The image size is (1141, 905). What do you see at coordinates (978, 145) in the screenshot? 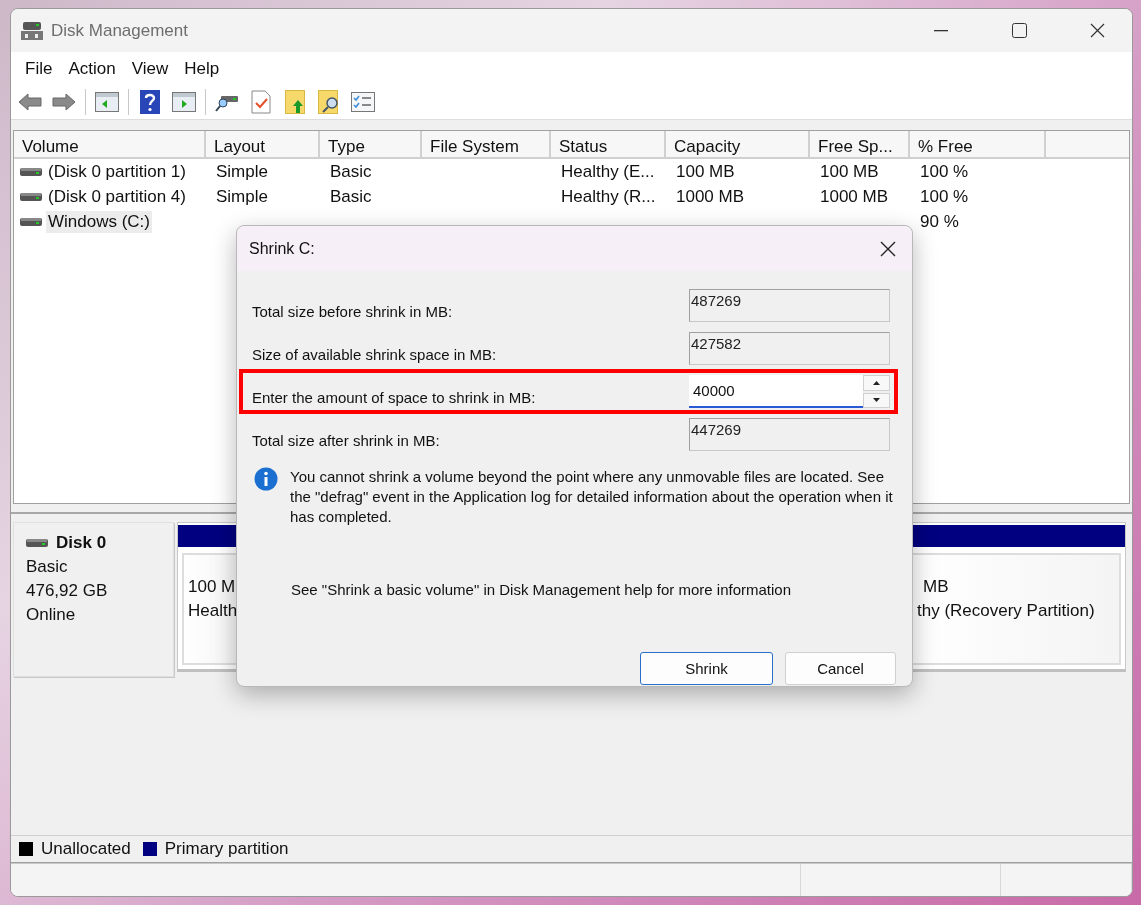
I see `column-header: % Free` at bounding box center [978, 145].